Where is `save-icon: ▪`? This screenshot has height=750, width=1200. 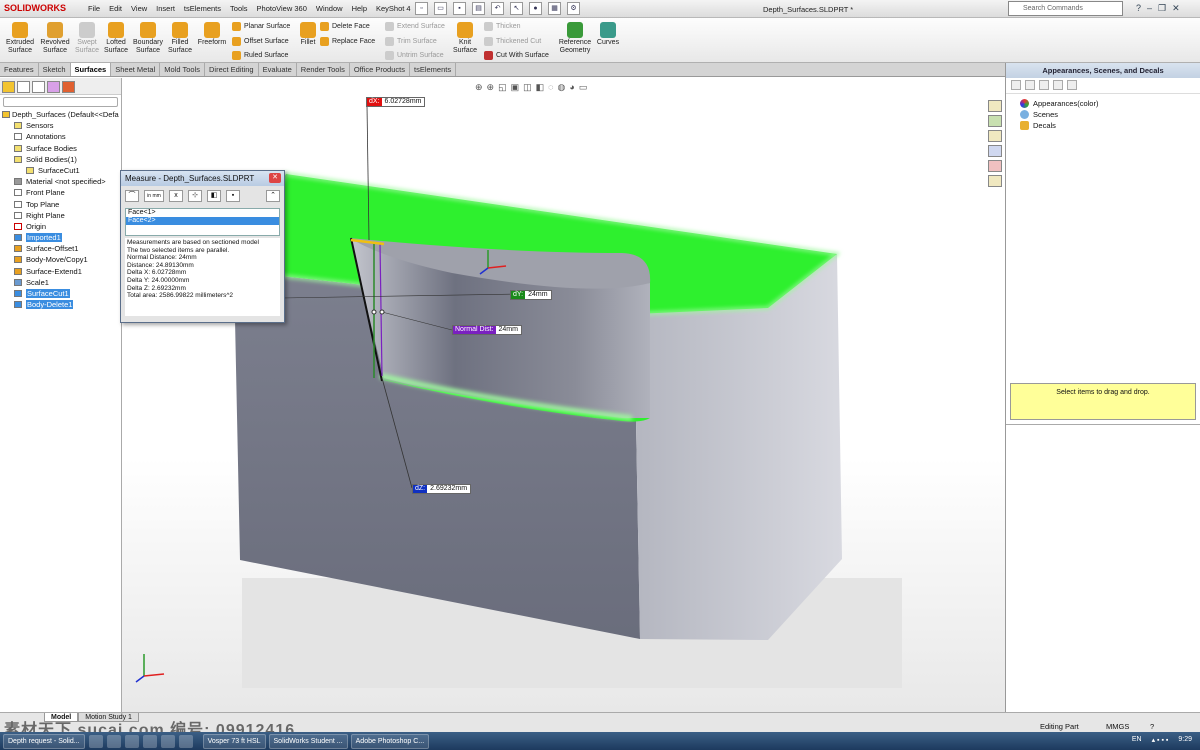 save-icon: ▪ is located at coordinates (459, 8).